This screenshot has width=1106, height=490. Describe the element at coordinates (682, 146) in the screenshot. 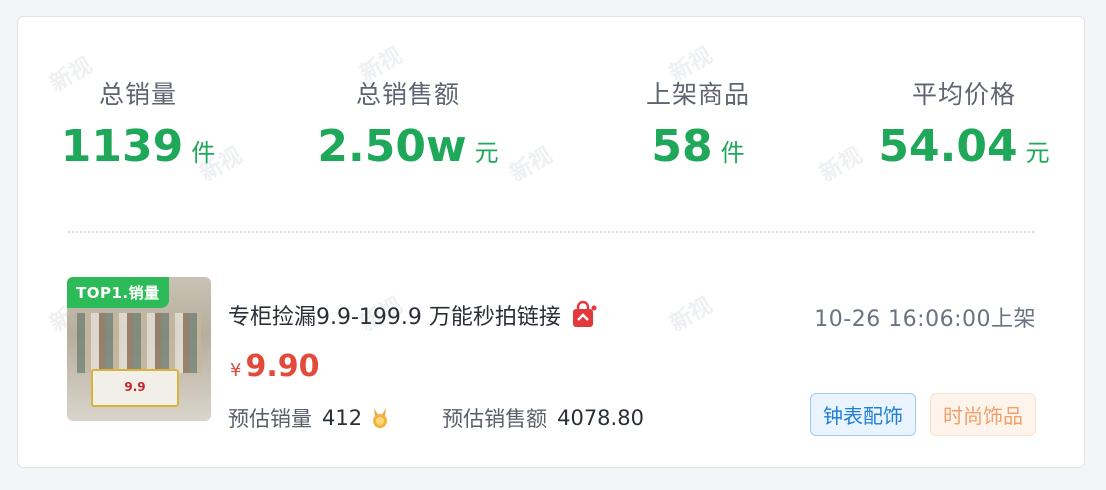

I see `stat-value: 58` at that location.